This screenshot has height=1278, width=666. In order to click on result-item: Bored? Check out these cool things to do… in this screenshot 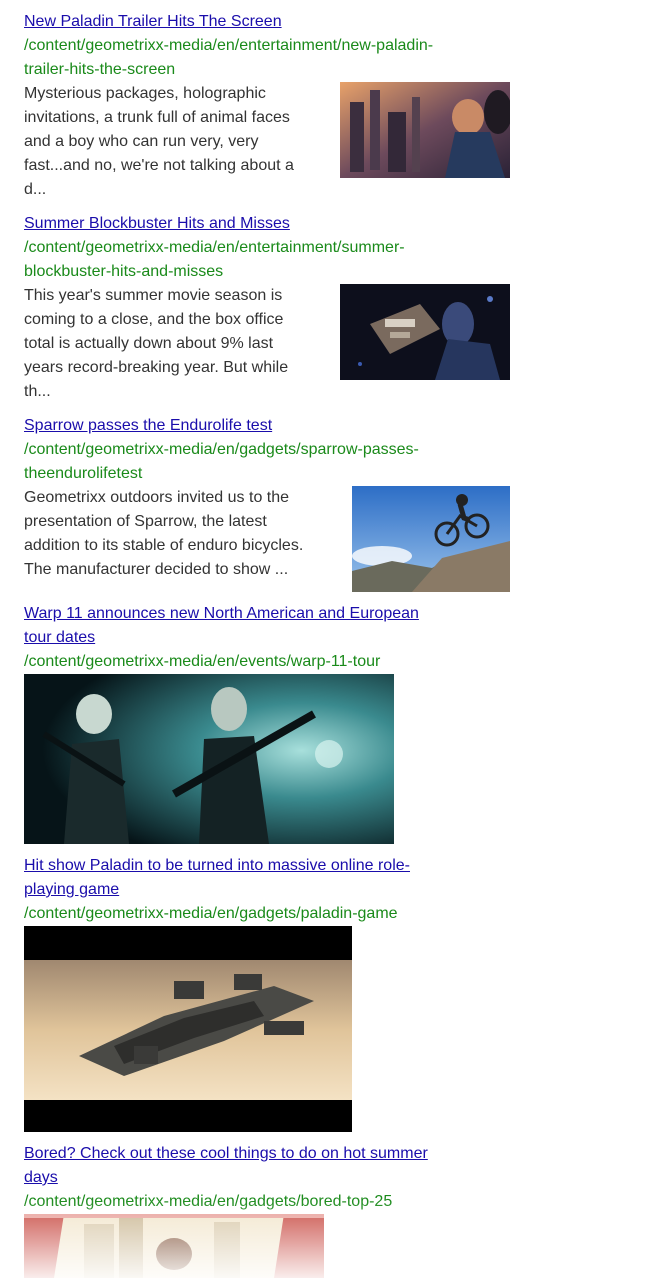, I will do `click(267, 1210)`.